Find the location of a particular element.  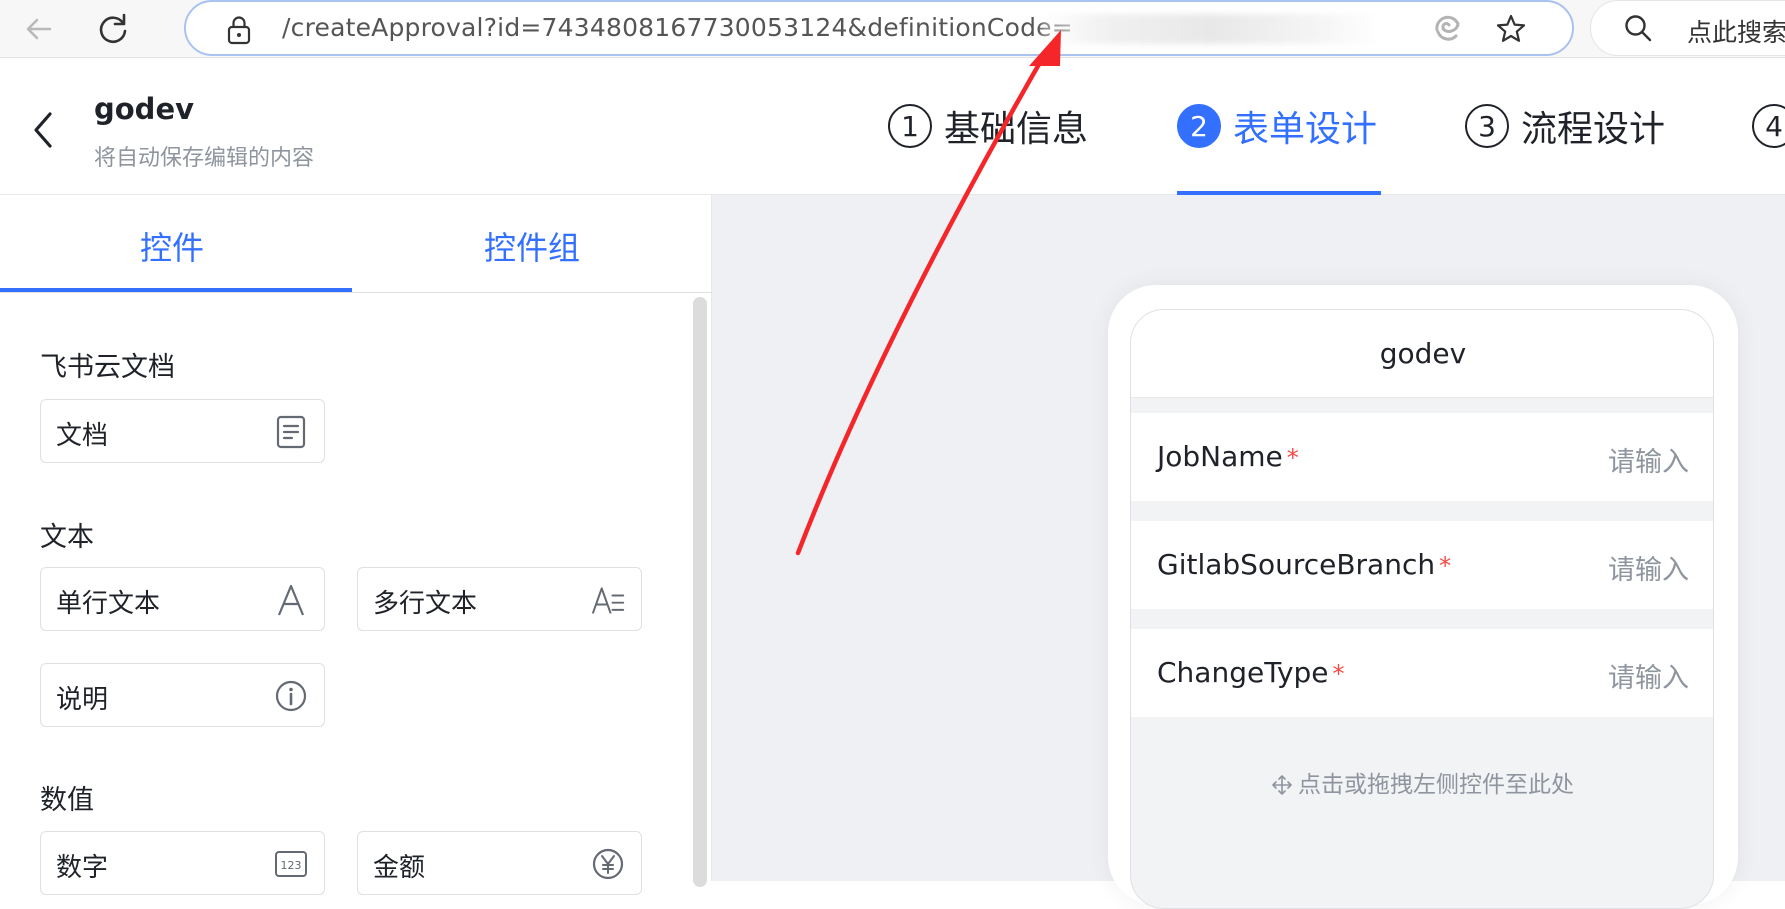

widget-label: 数字 is located at coordinates (82, 868).